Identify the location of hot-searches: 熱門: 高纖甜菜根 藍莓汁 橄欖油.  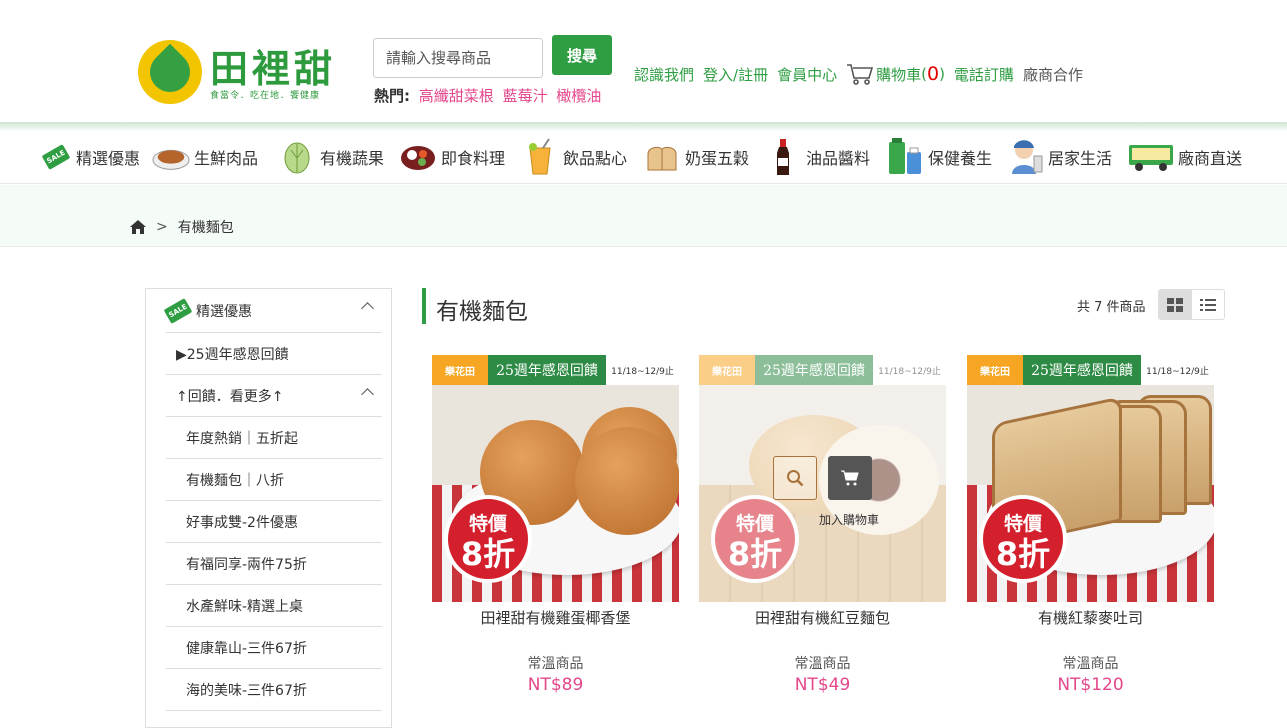
(487, 95).